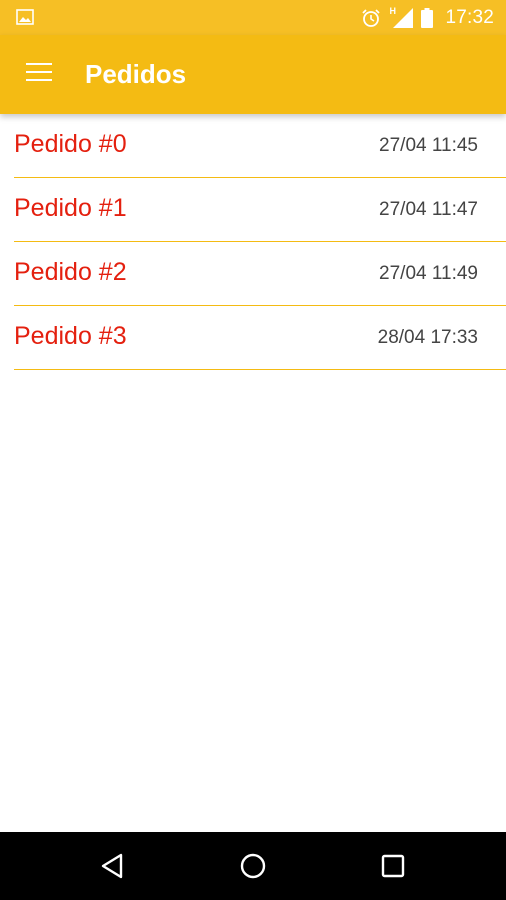 This screenshot has width=506, height=900. I want to click on order-title: Pedido #3, so click(70, 336).